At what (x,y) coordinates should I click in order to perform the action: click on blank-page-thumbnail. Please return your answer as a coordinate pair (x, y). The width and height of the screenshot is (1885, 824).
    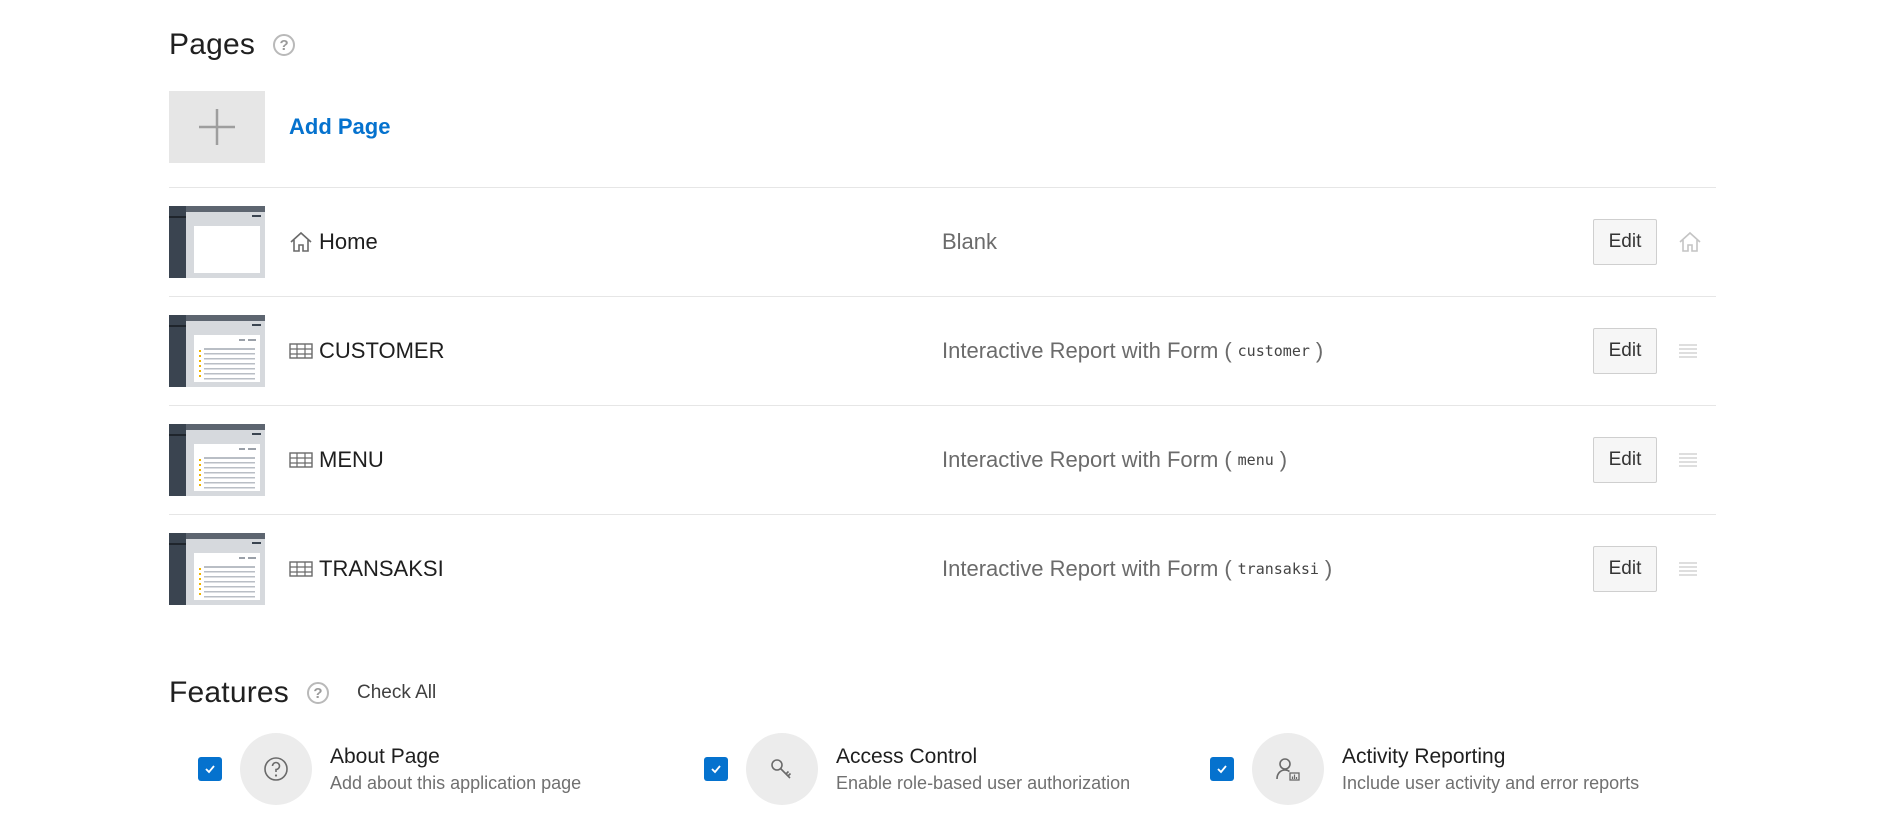
    Looking at the image, I should click on (217, 242).